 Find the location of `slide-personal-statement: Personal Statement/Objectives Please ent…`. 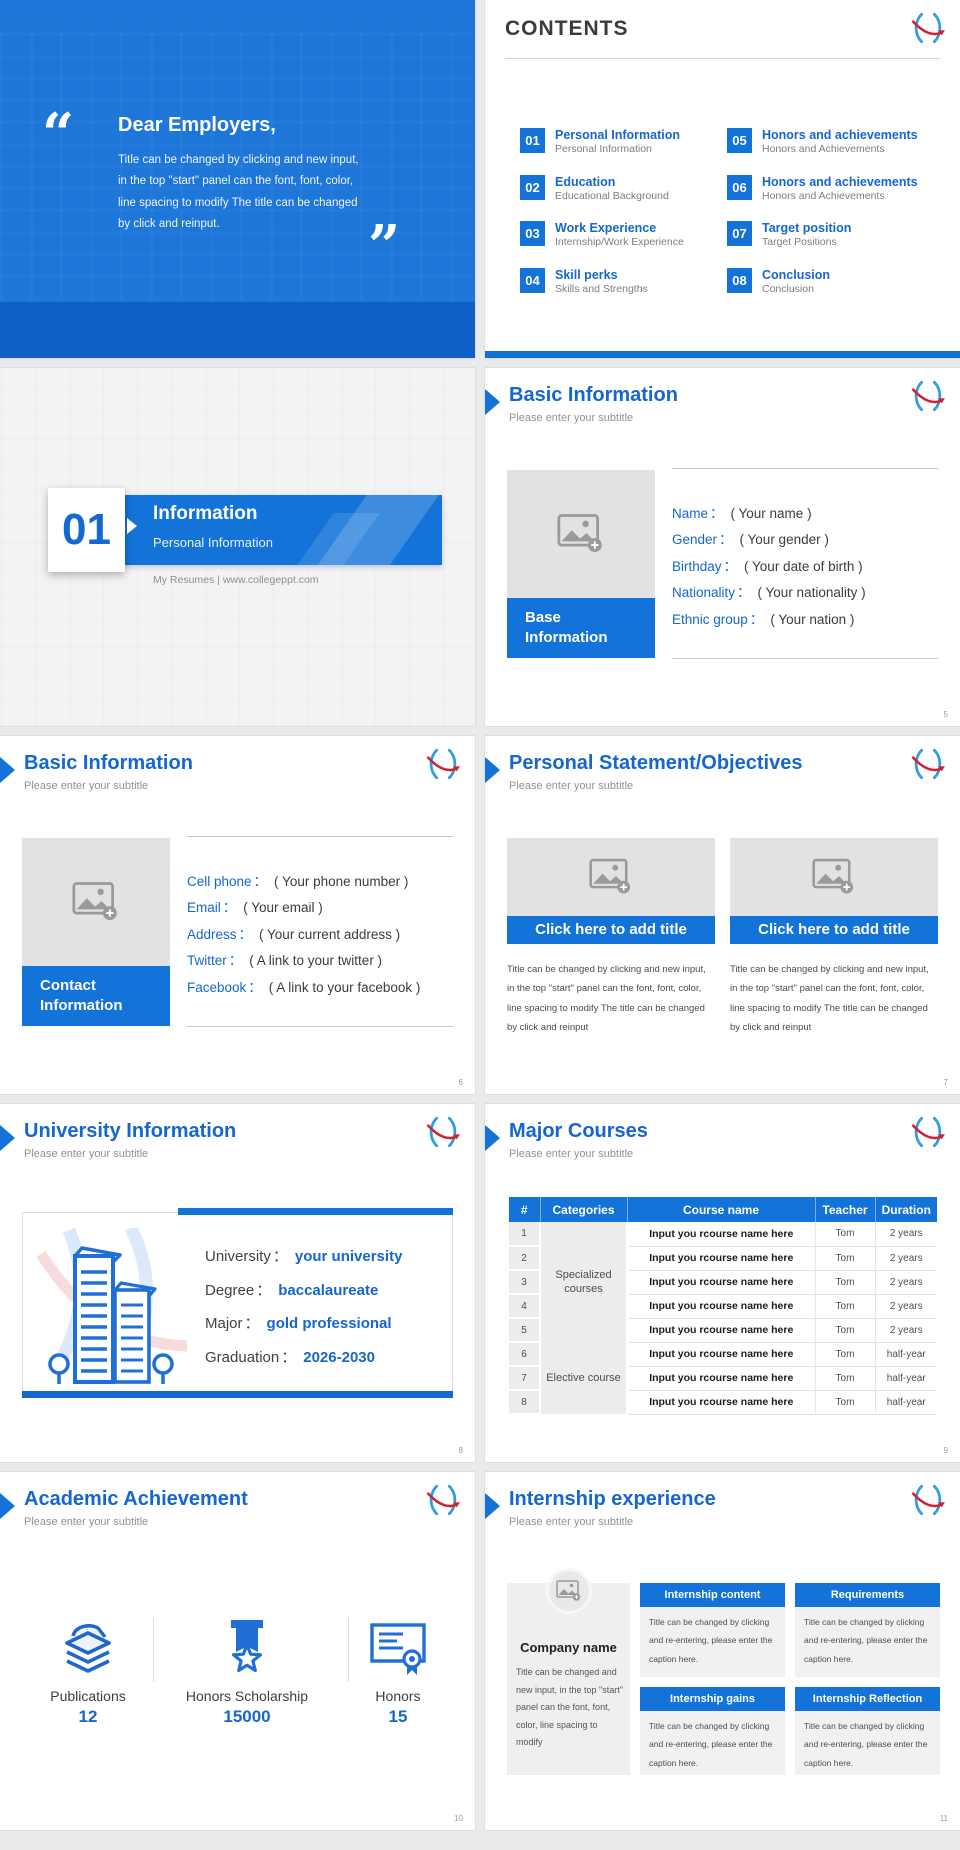

slide-personal-statement: Personal Statement/Objectives Please ent… is located at coordinates (722, 915).